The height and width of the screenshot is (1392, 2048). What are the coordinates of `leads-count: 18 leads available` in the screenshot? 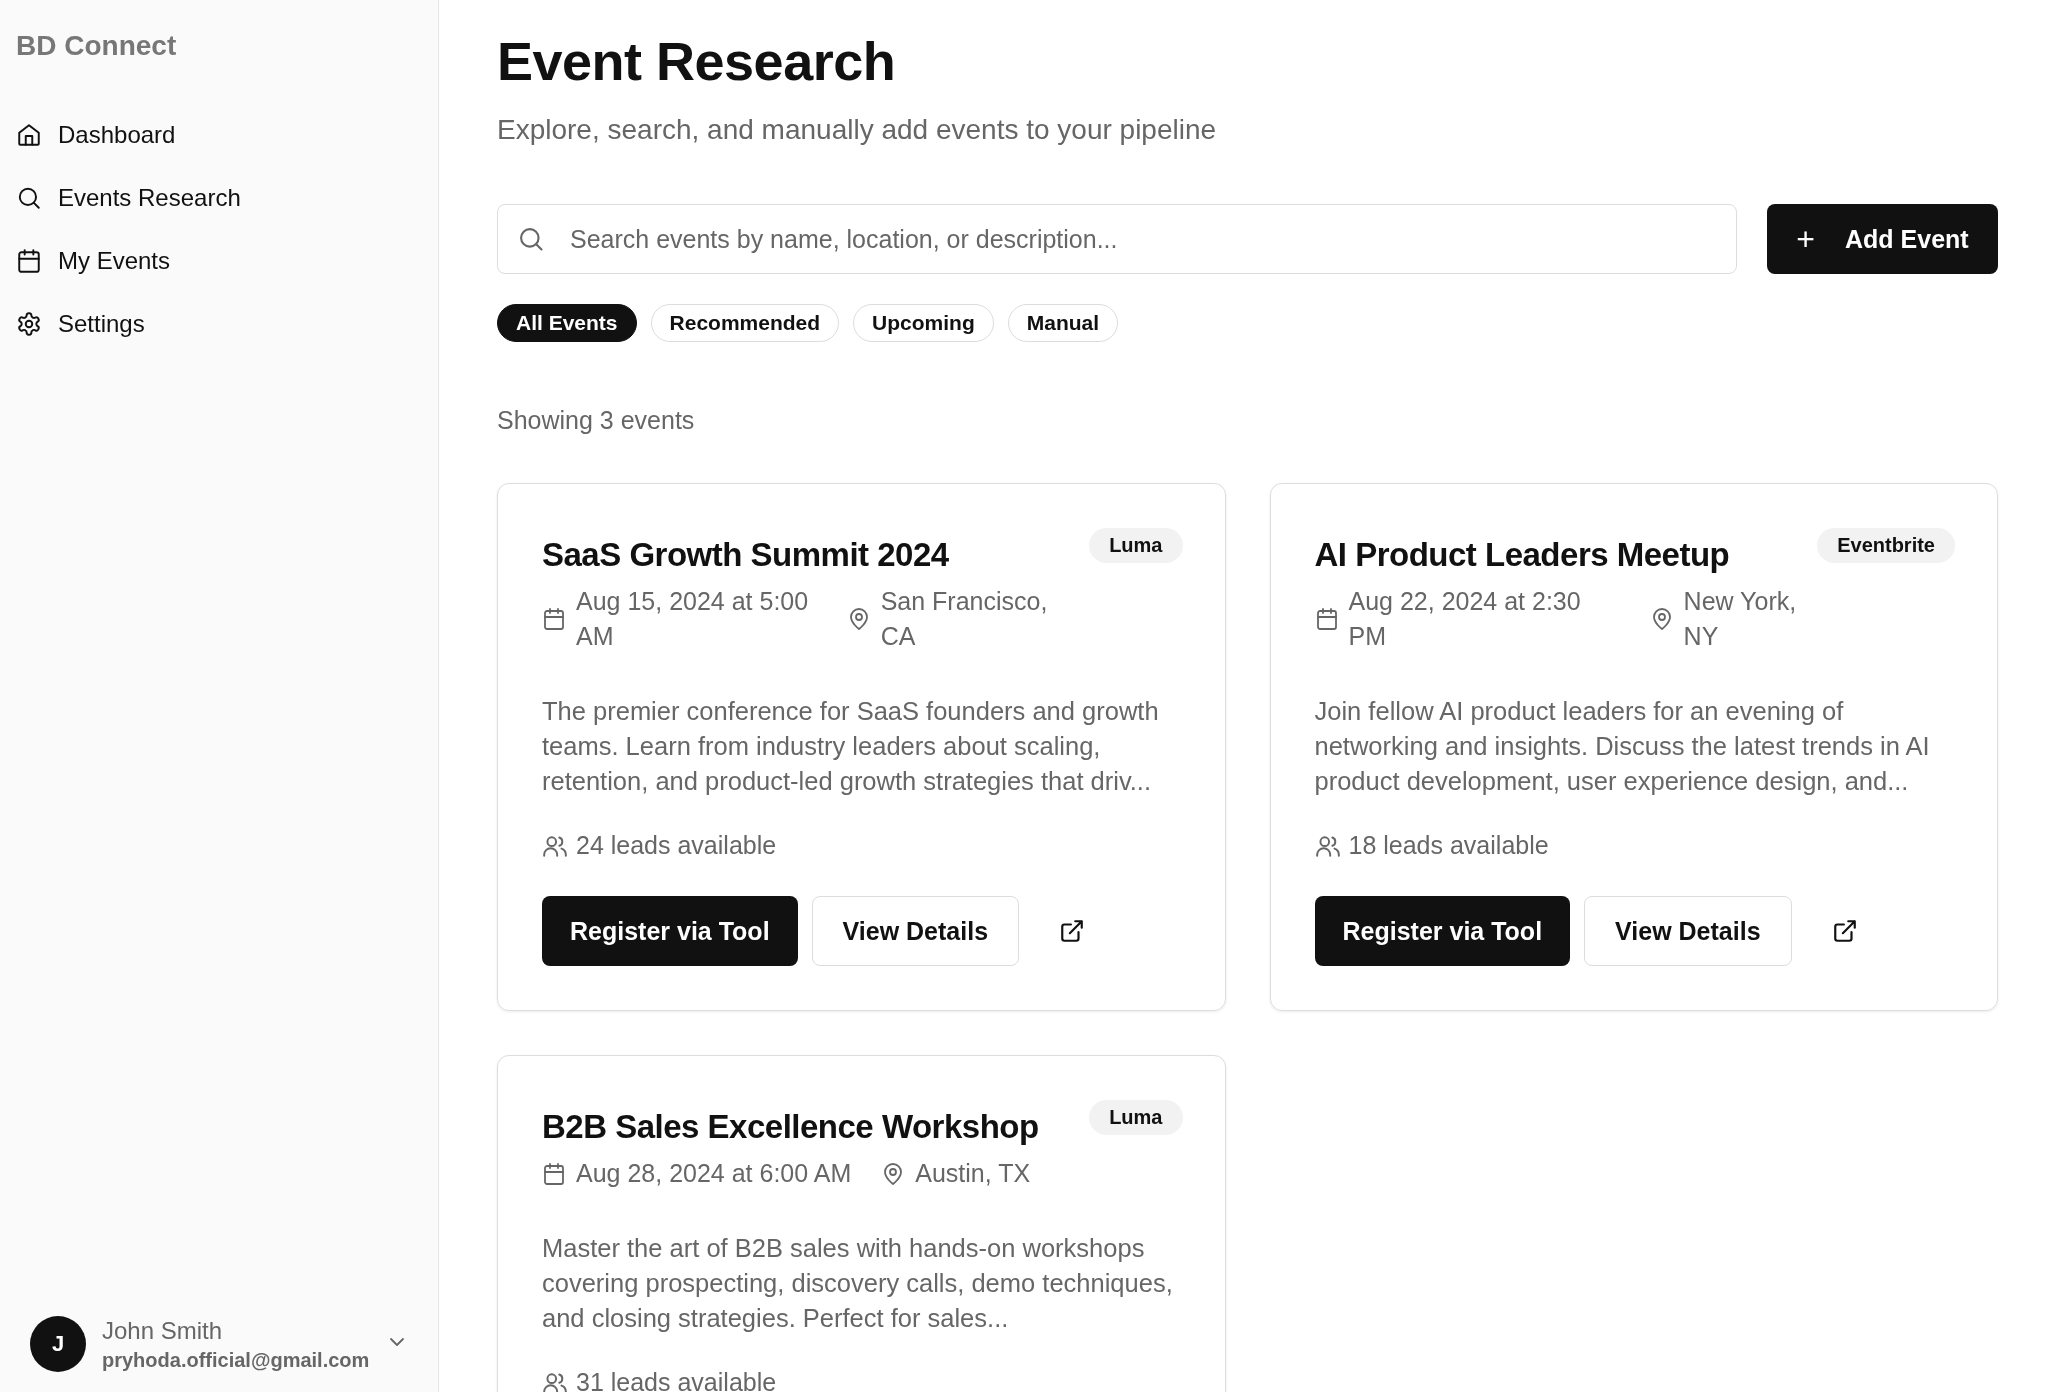 It's located at (1448, 845).